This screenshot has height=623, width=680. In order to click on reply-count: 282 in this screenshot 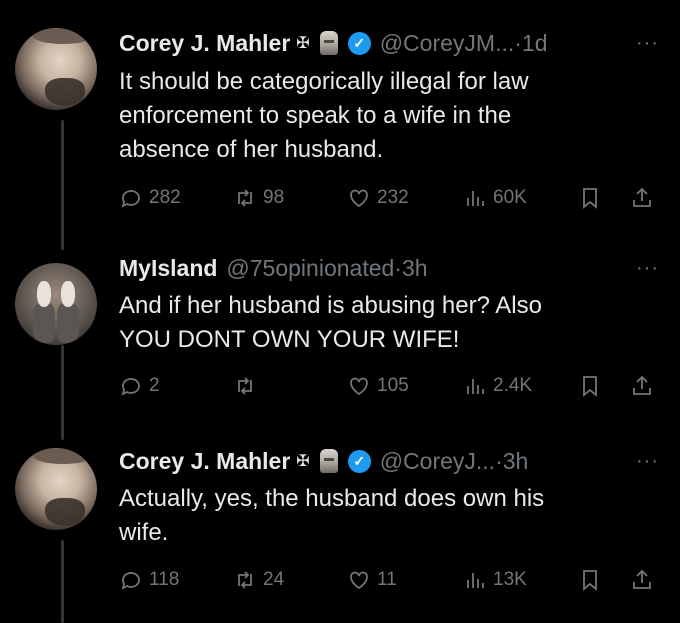, I will do `click(165, 197)`.